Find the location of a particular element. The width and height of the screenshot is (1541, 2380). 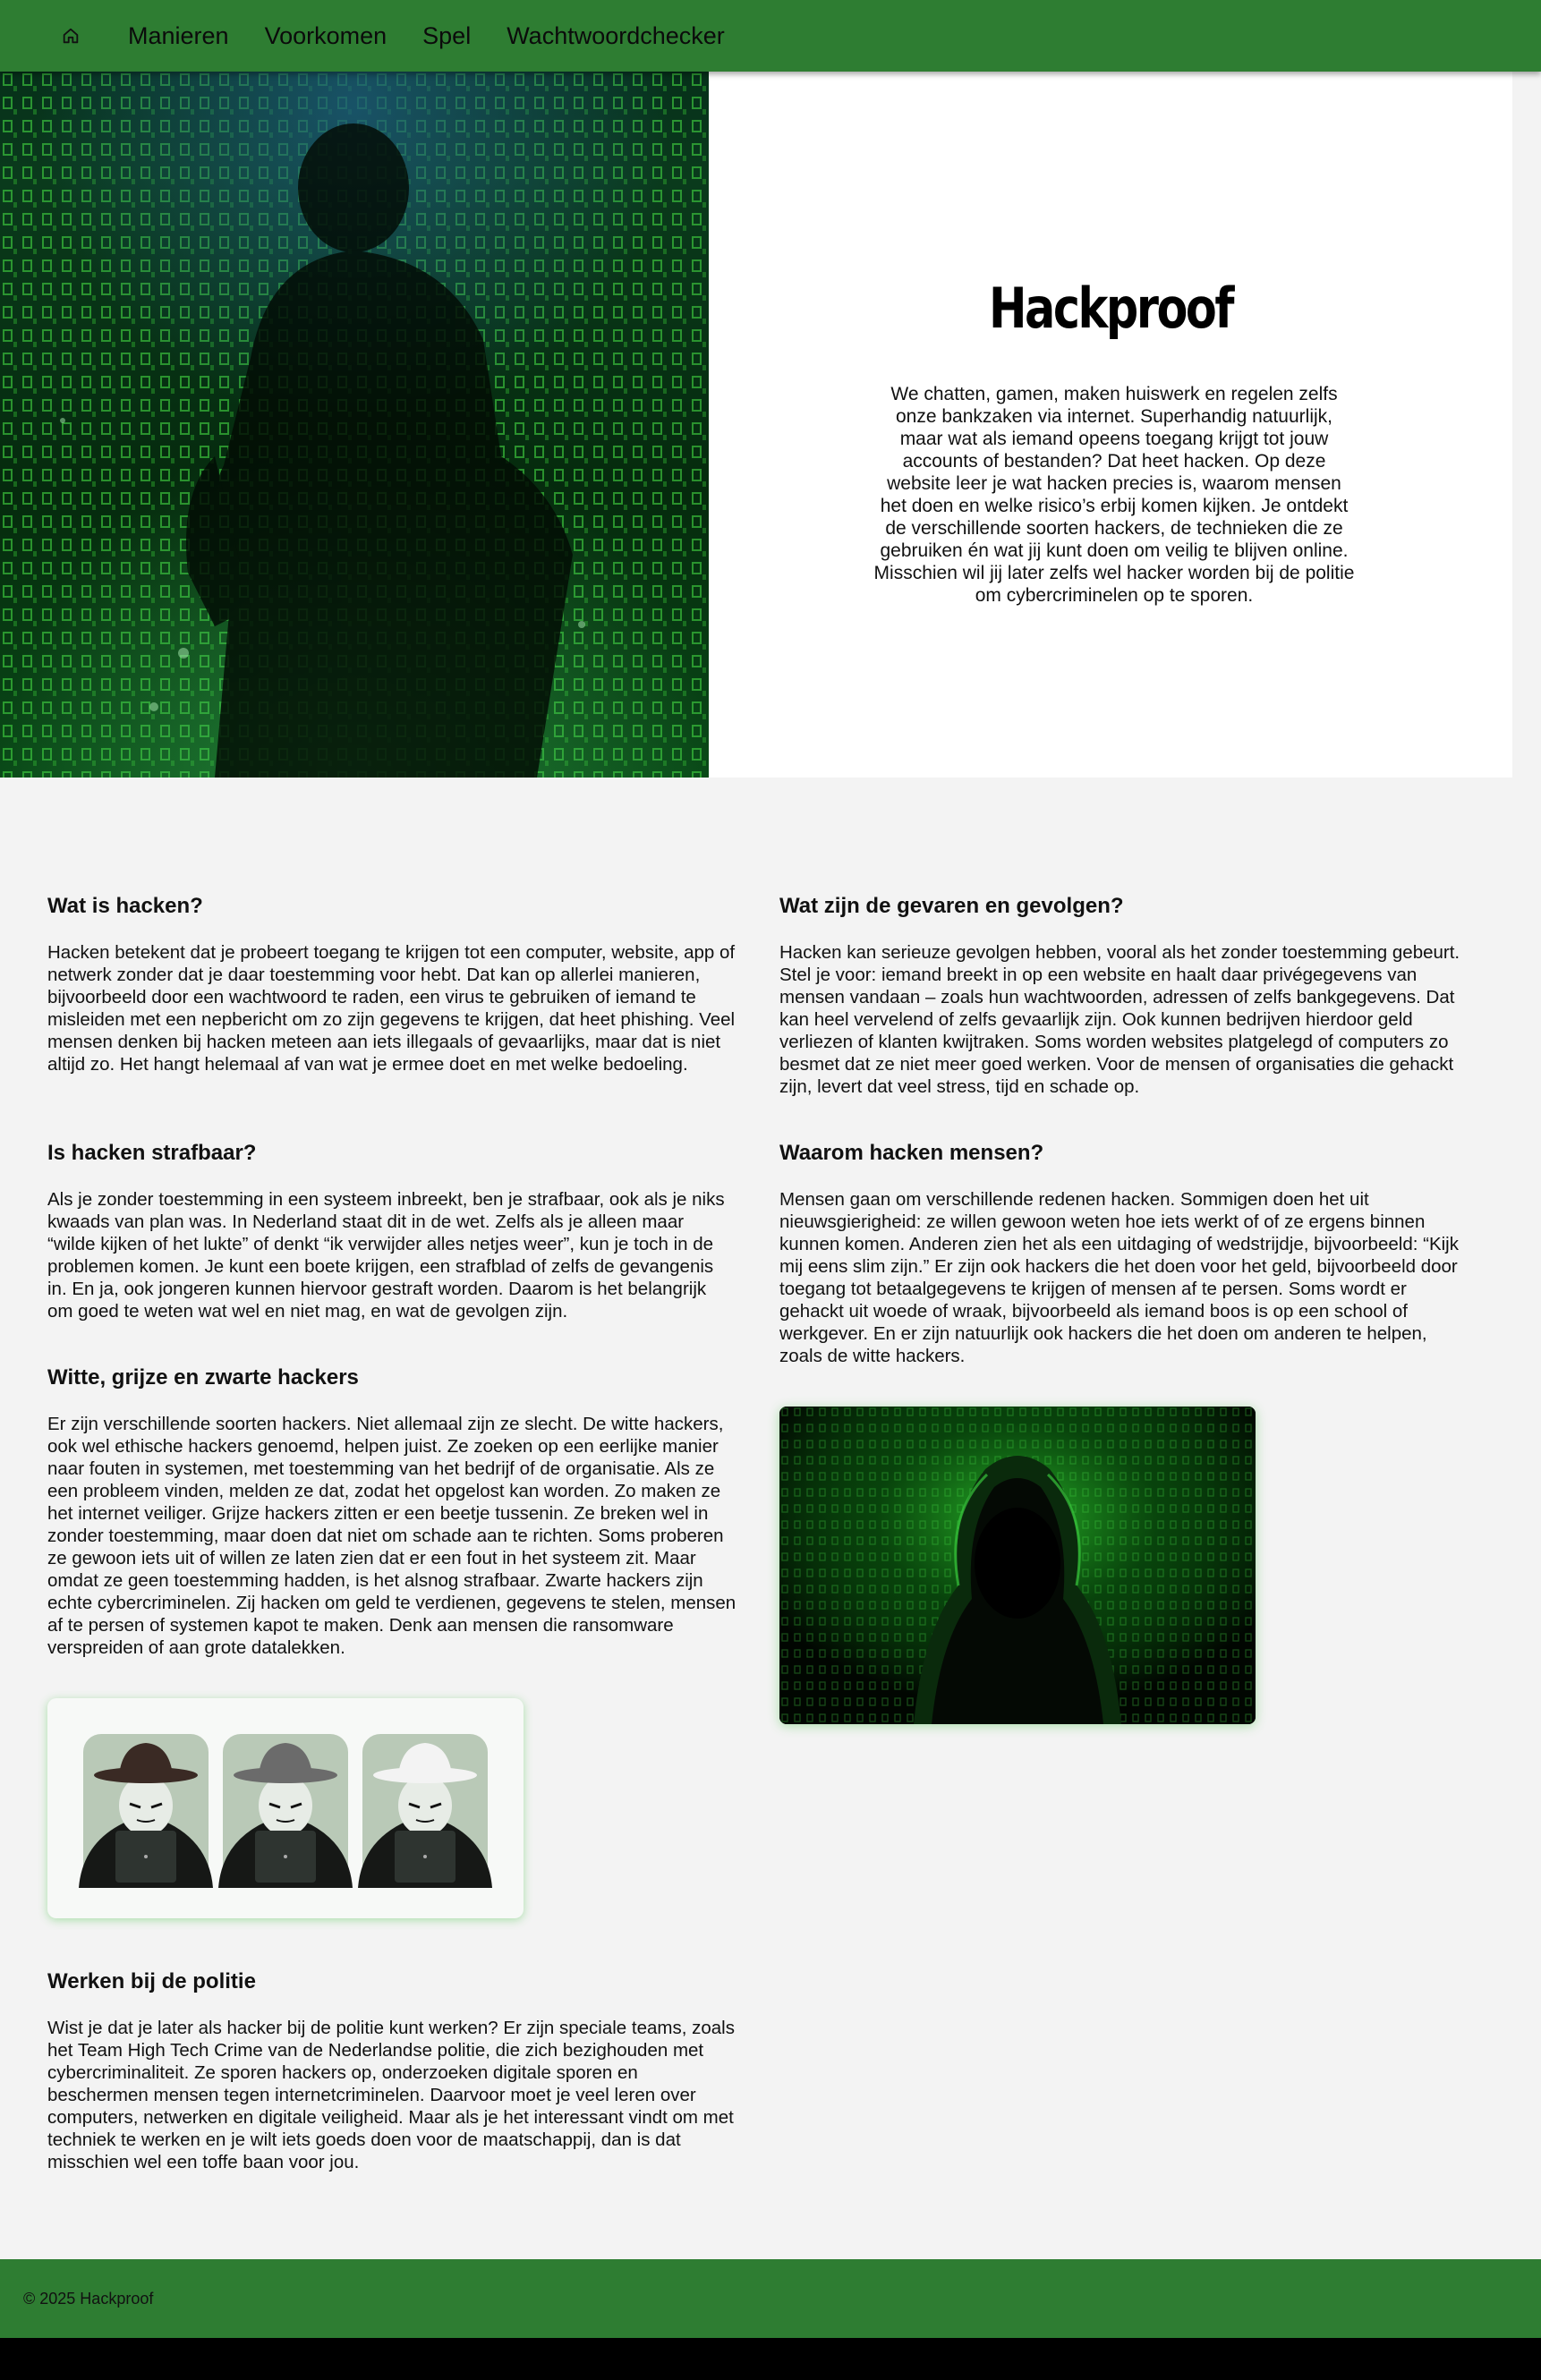

grey-hat-hacker-figure is located at coordinates (285, 1811).